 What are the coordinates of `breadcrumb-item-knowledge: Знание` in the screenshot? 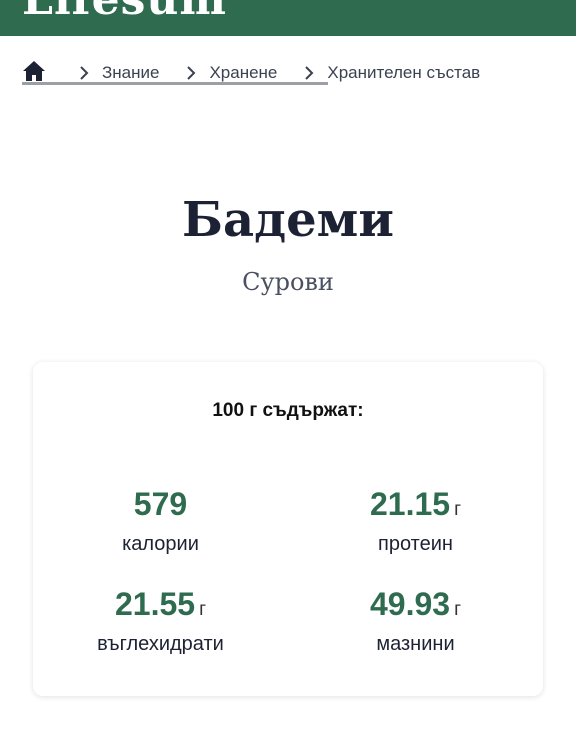 It's located at (130, 73).